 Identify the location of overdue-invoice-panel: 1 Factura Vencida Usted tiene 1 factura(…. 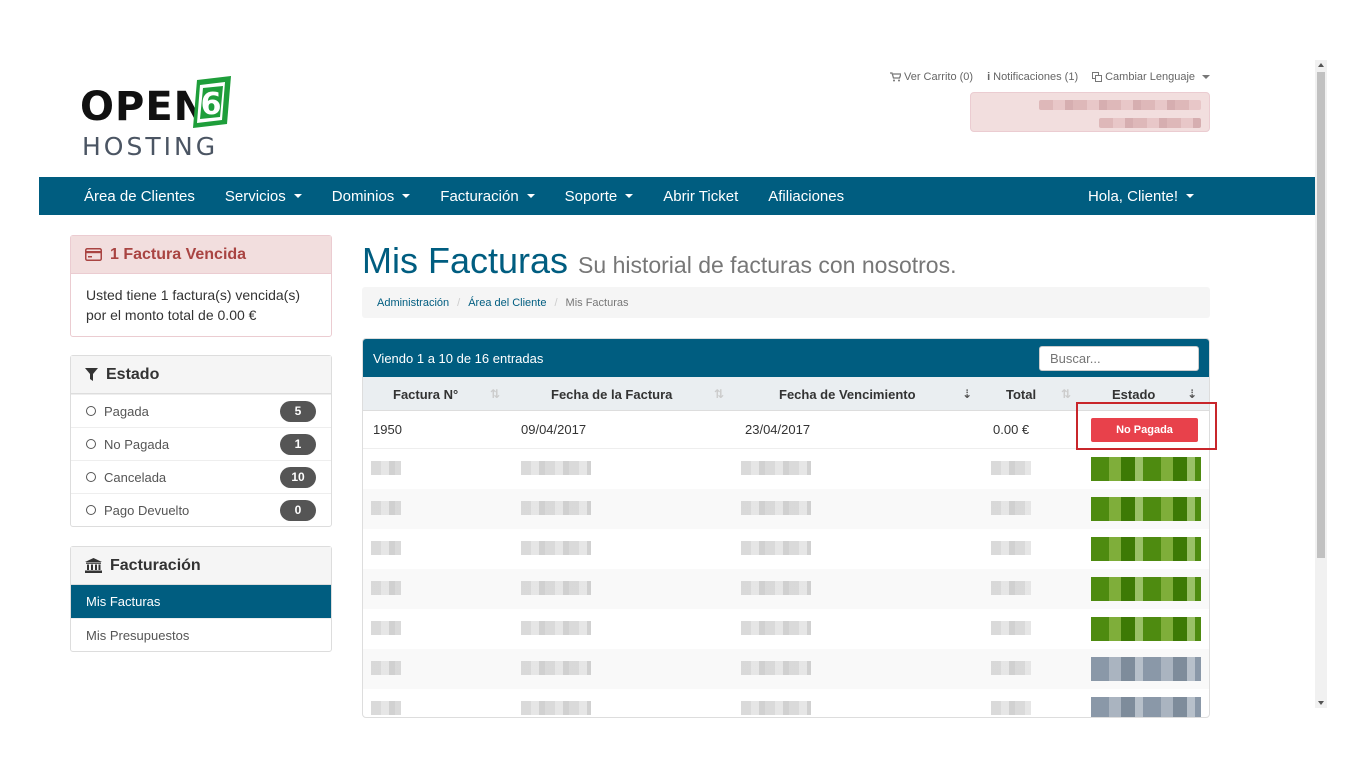
(201, 286).